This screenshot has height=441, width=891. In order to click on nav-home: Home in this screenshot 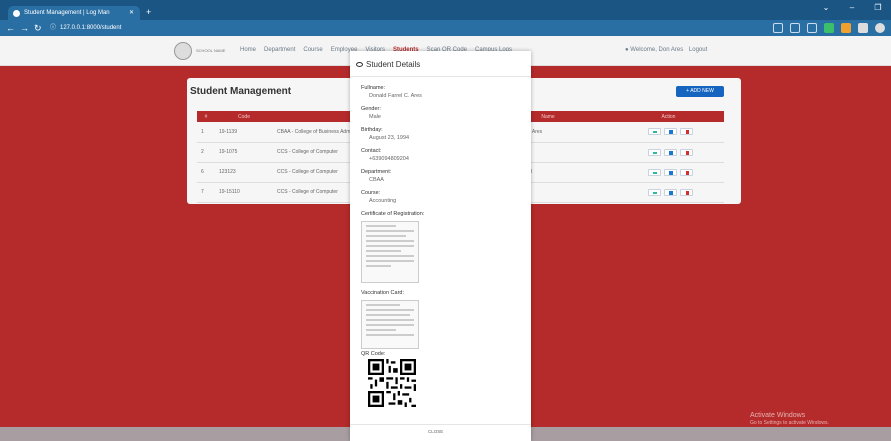, I will do `click(248, 50)`.